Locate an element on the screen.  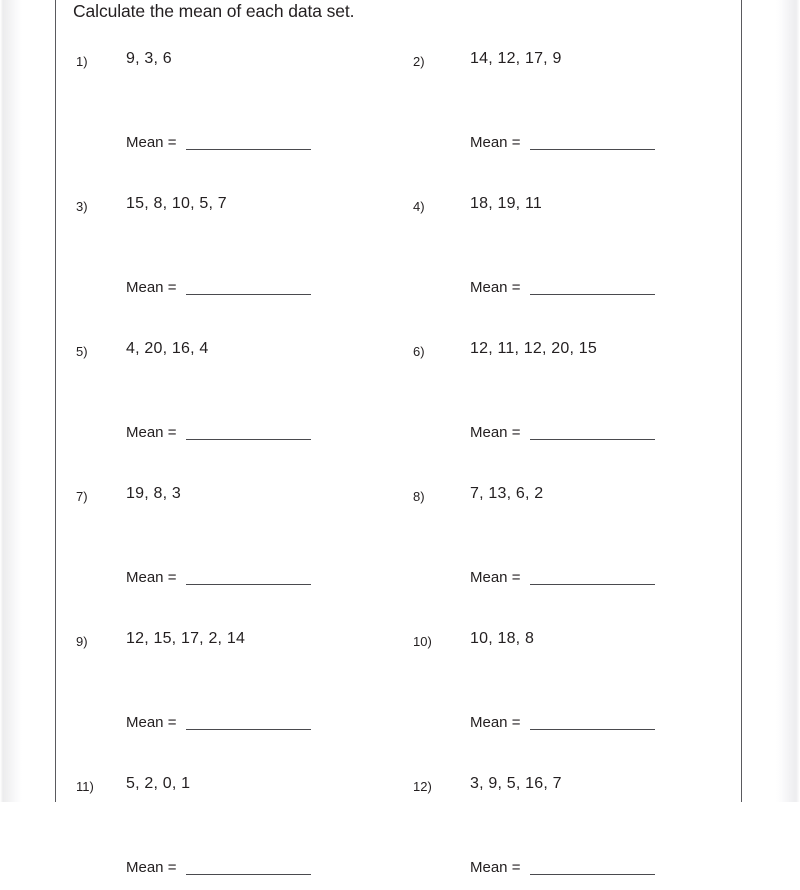
problem-9: 9) 12, 15, 17, 2, 14 Mean = is located at coordinates (236, 672).